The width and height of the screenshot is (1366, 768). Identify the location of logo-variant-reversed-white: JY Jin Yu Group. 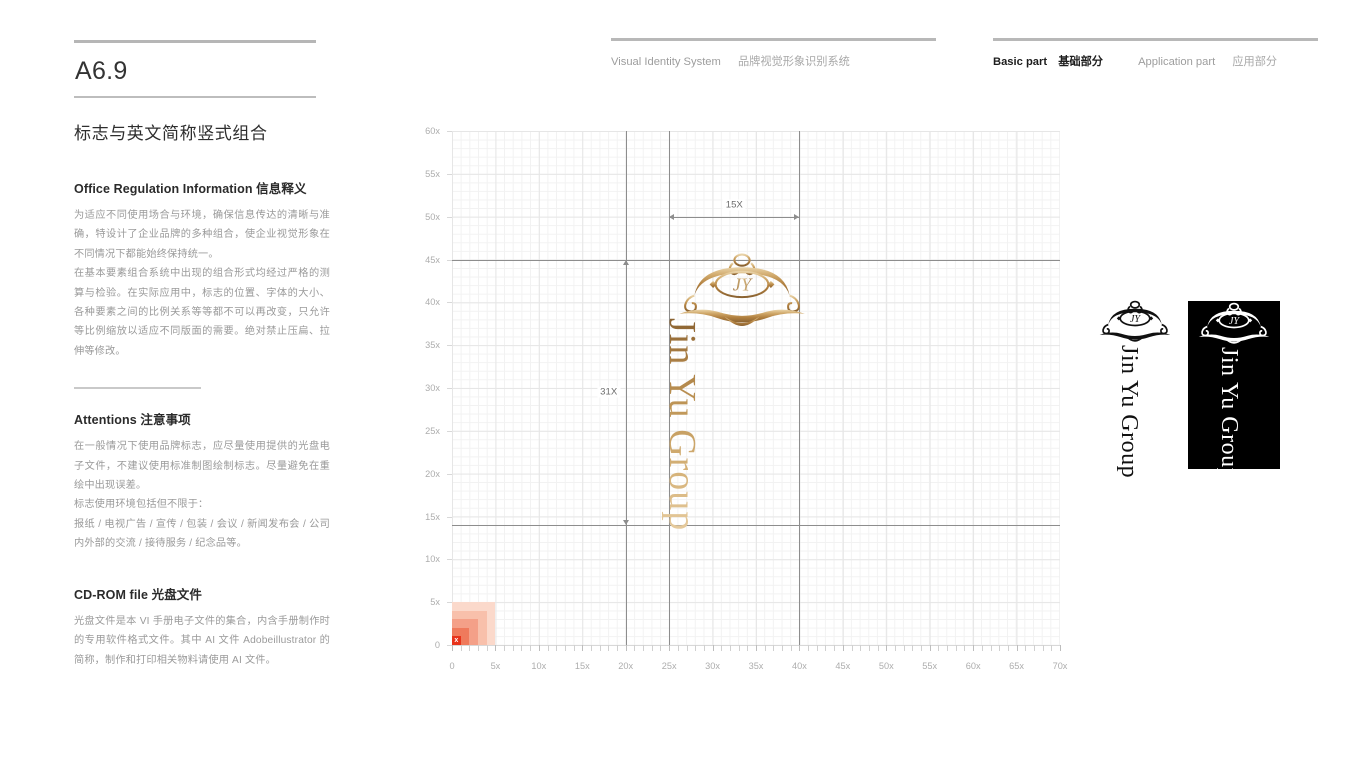
(1234, 390).